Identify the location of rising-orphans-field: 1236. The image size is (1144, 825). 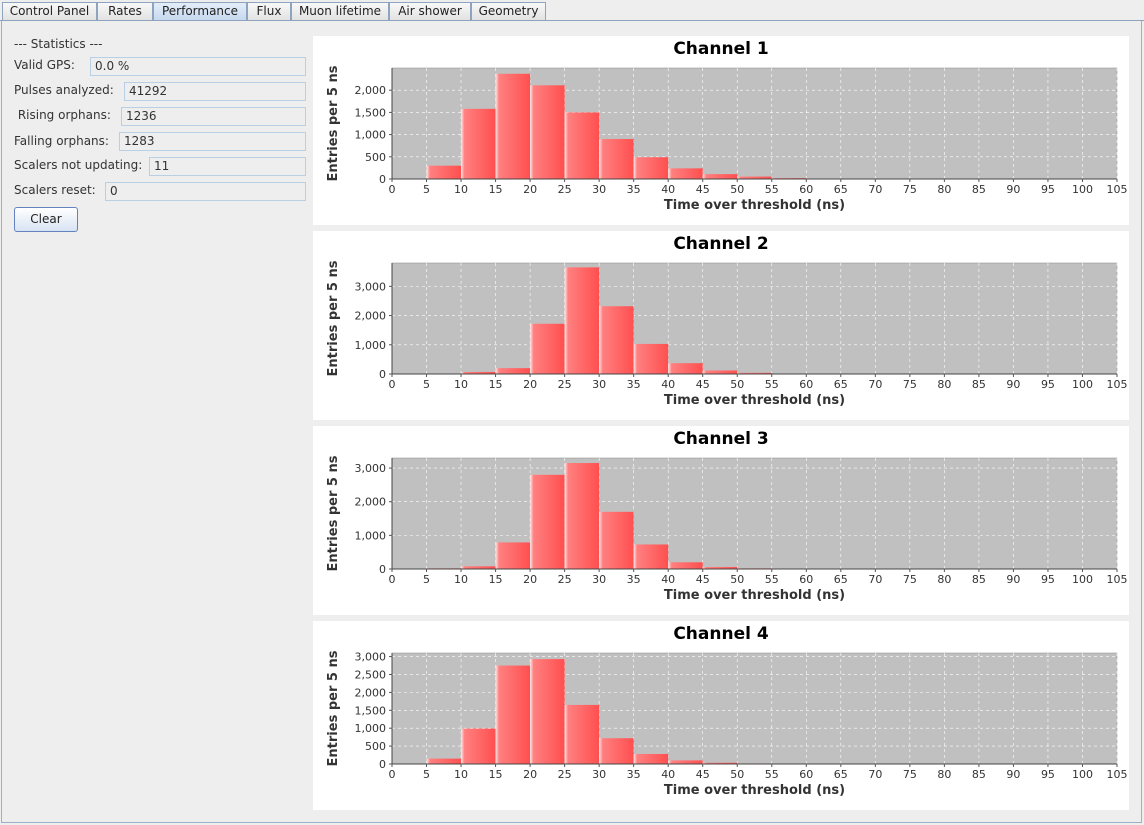
(213, 116).